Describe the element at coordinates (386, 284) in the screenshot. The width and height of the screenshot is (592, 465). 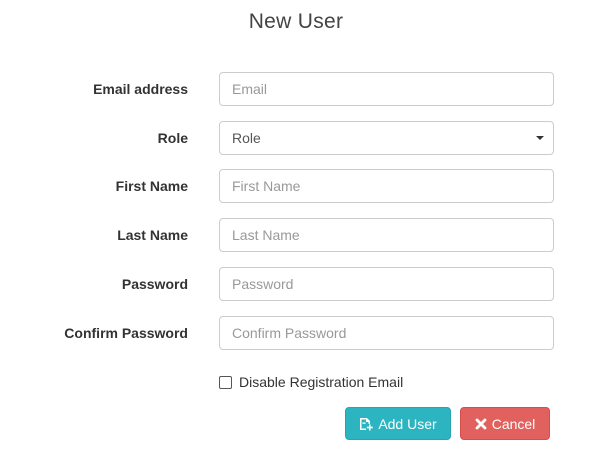
I see `password-field` at that location.